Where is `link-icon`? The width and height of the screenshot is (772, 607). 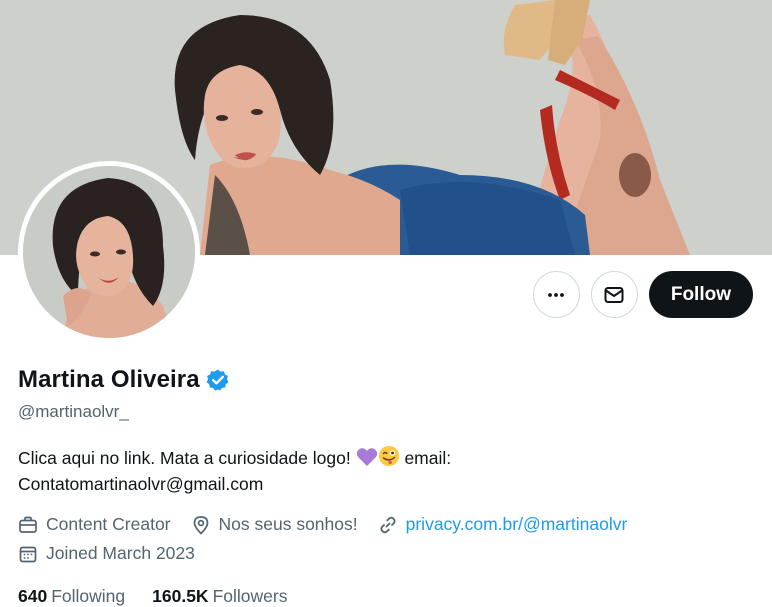 link-icon is located at coordinates (388, 524).